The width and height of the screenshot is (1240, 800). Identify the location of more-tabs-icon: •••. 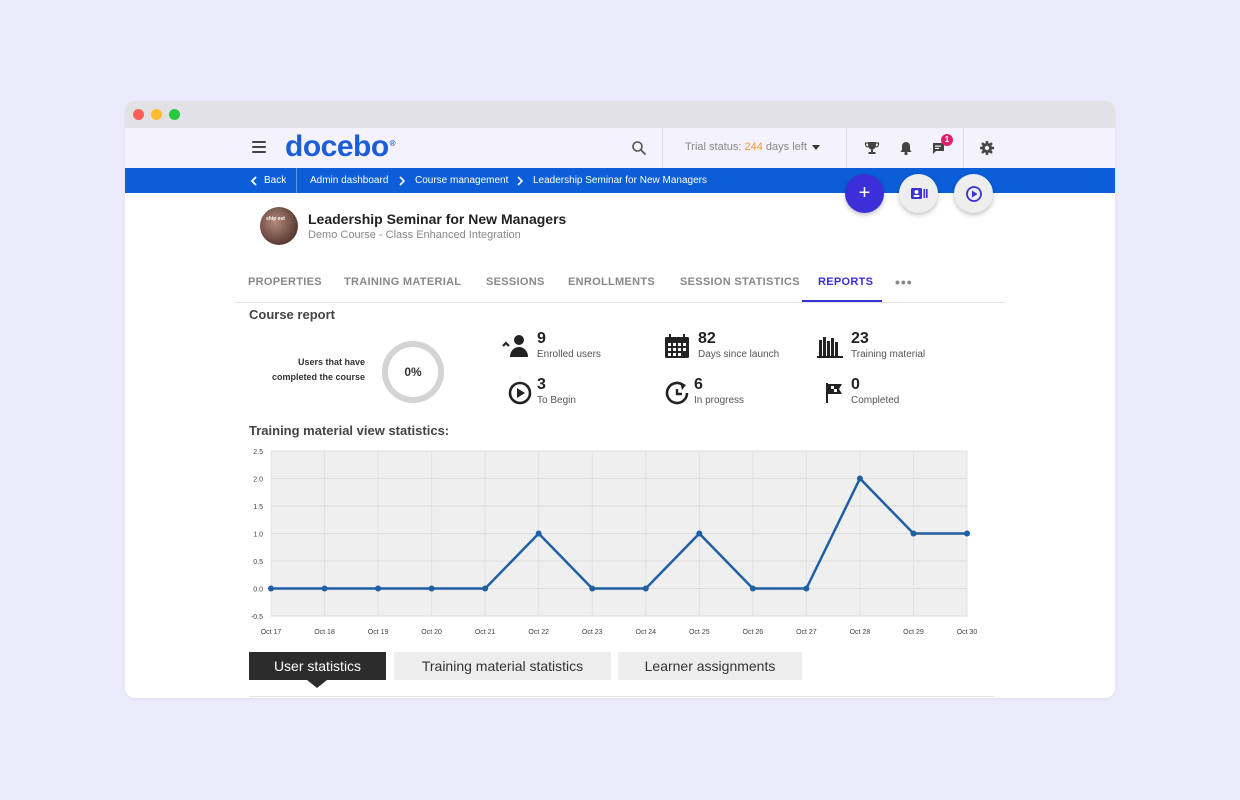
(904, 282).